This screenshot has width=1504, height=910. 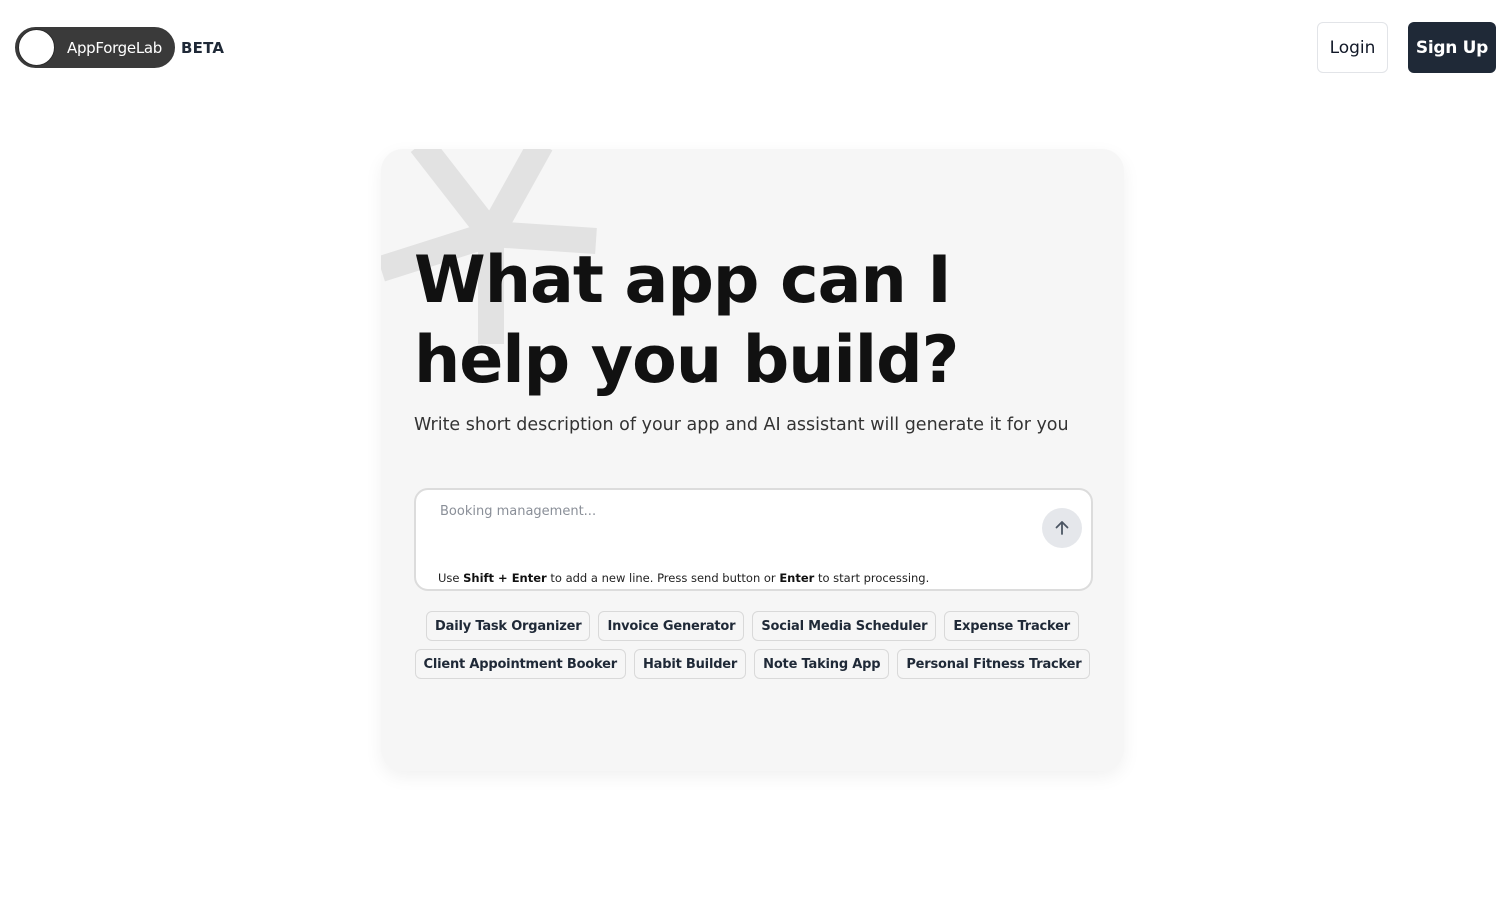 I want to click on logo-pill: AppForgeLab, so click(x=95, y=47).